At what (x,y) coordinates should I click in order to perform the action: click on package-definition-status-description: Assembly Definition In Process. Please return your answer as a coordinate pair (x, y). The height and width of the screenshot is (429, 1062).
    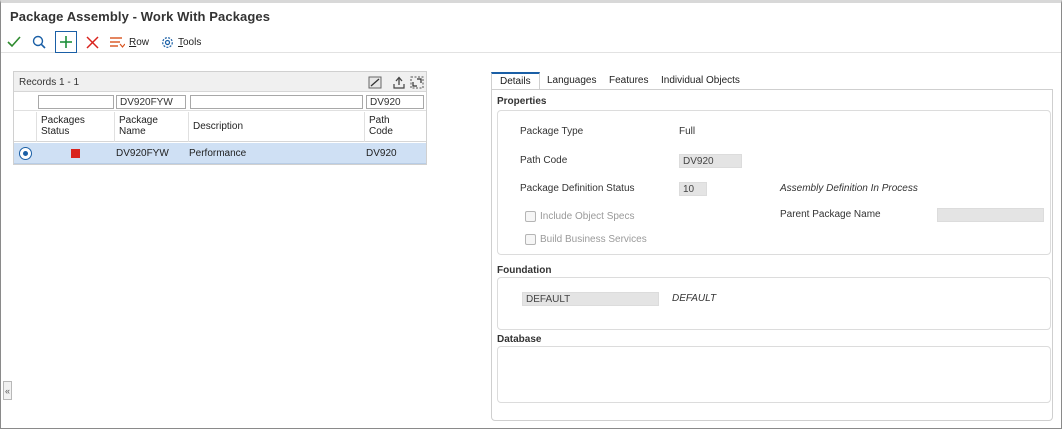
    Looking at the image, I should click on (849, 188).